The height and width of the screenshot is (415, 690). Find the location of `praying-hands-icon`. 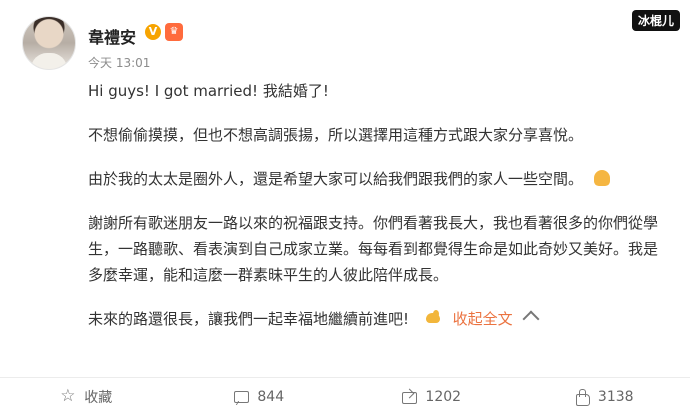

praying-hands-icon is located at coordinates (601, 178).